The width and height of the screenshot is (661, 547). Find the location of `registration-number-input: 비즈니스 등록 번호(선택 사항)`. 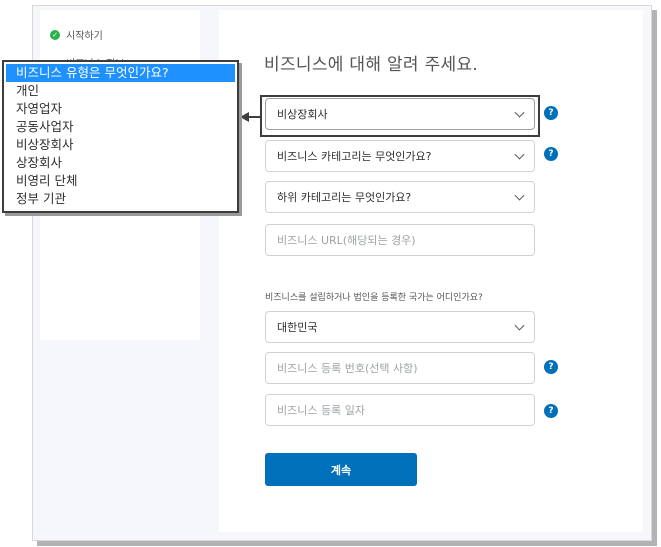

registration-number-input: 비즈니스 등록 번호(선택 사항) is located at coordinates (400, 368).